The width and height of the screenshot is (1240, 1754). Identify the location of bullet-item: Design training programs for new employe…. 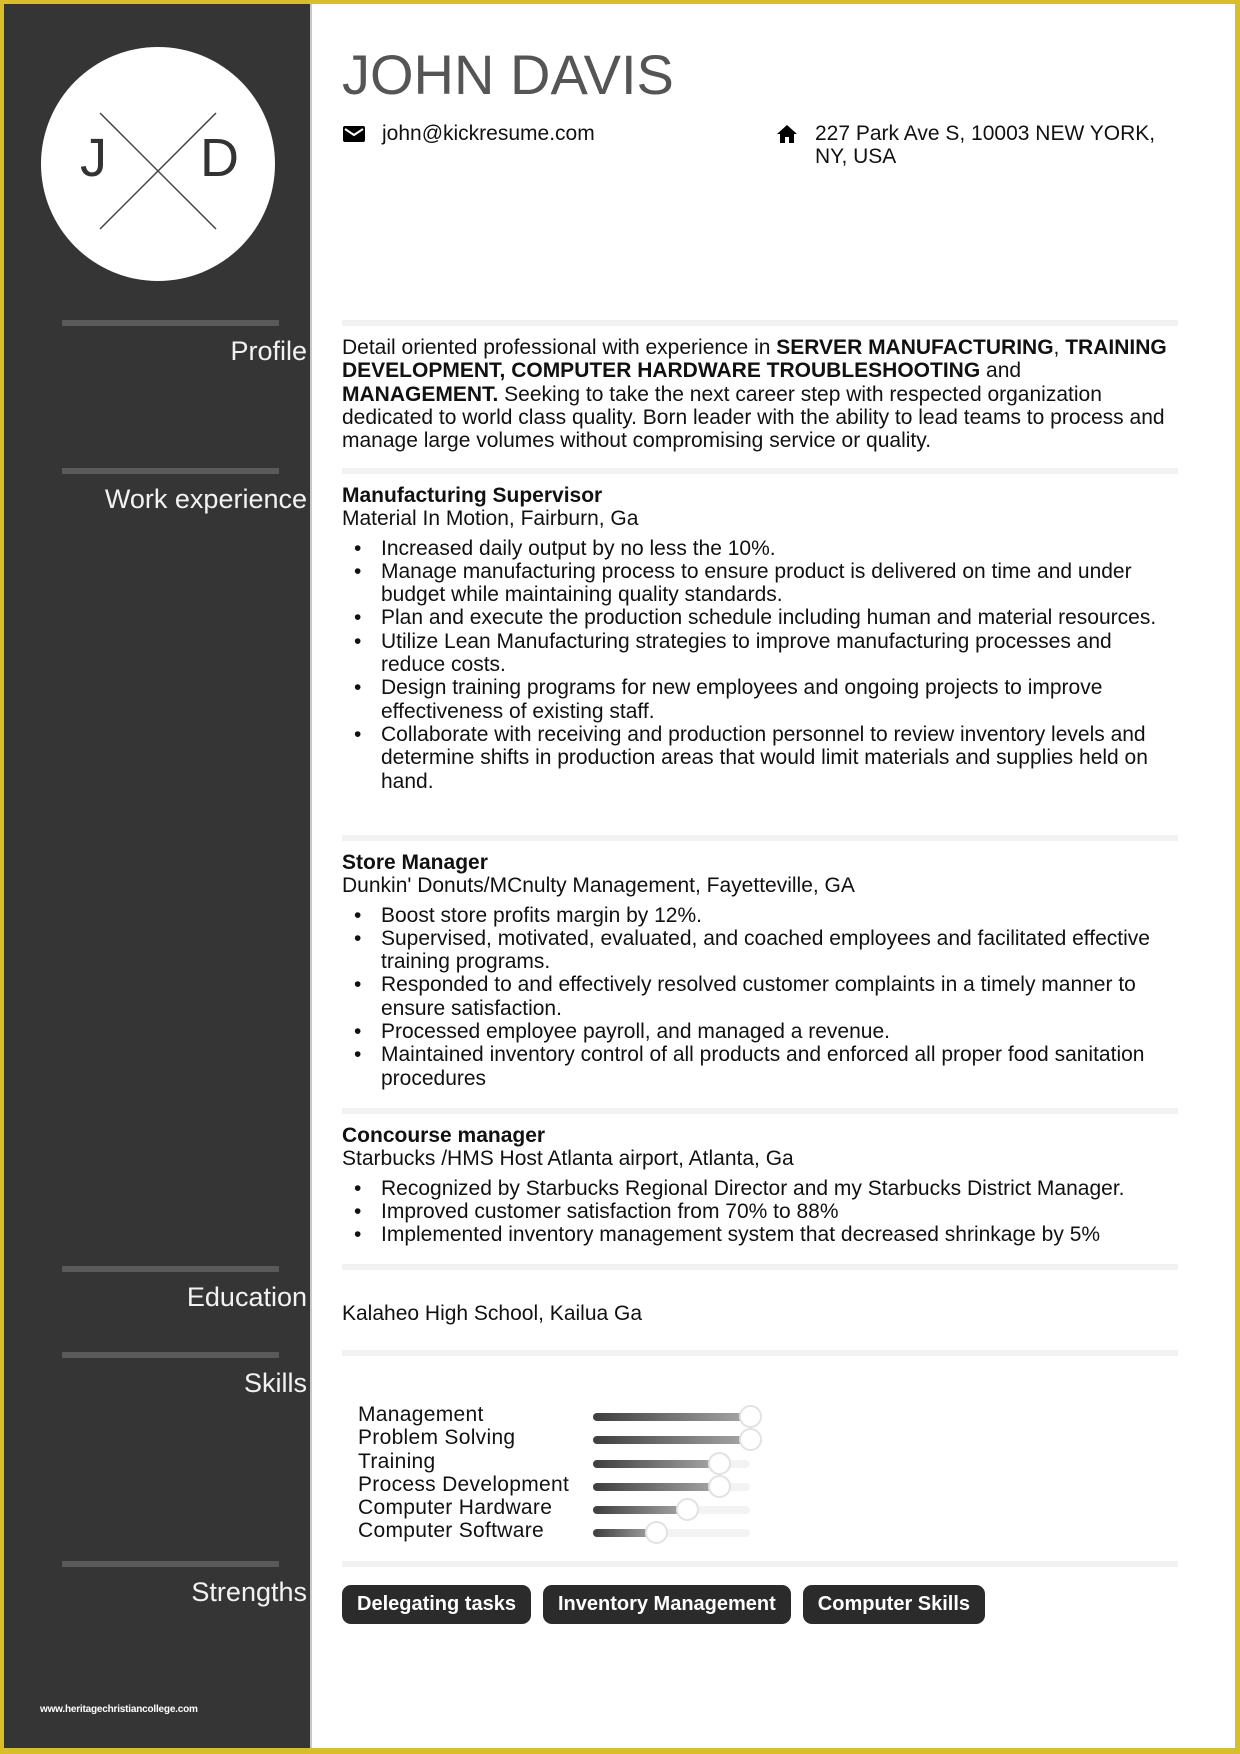
(760, 699).